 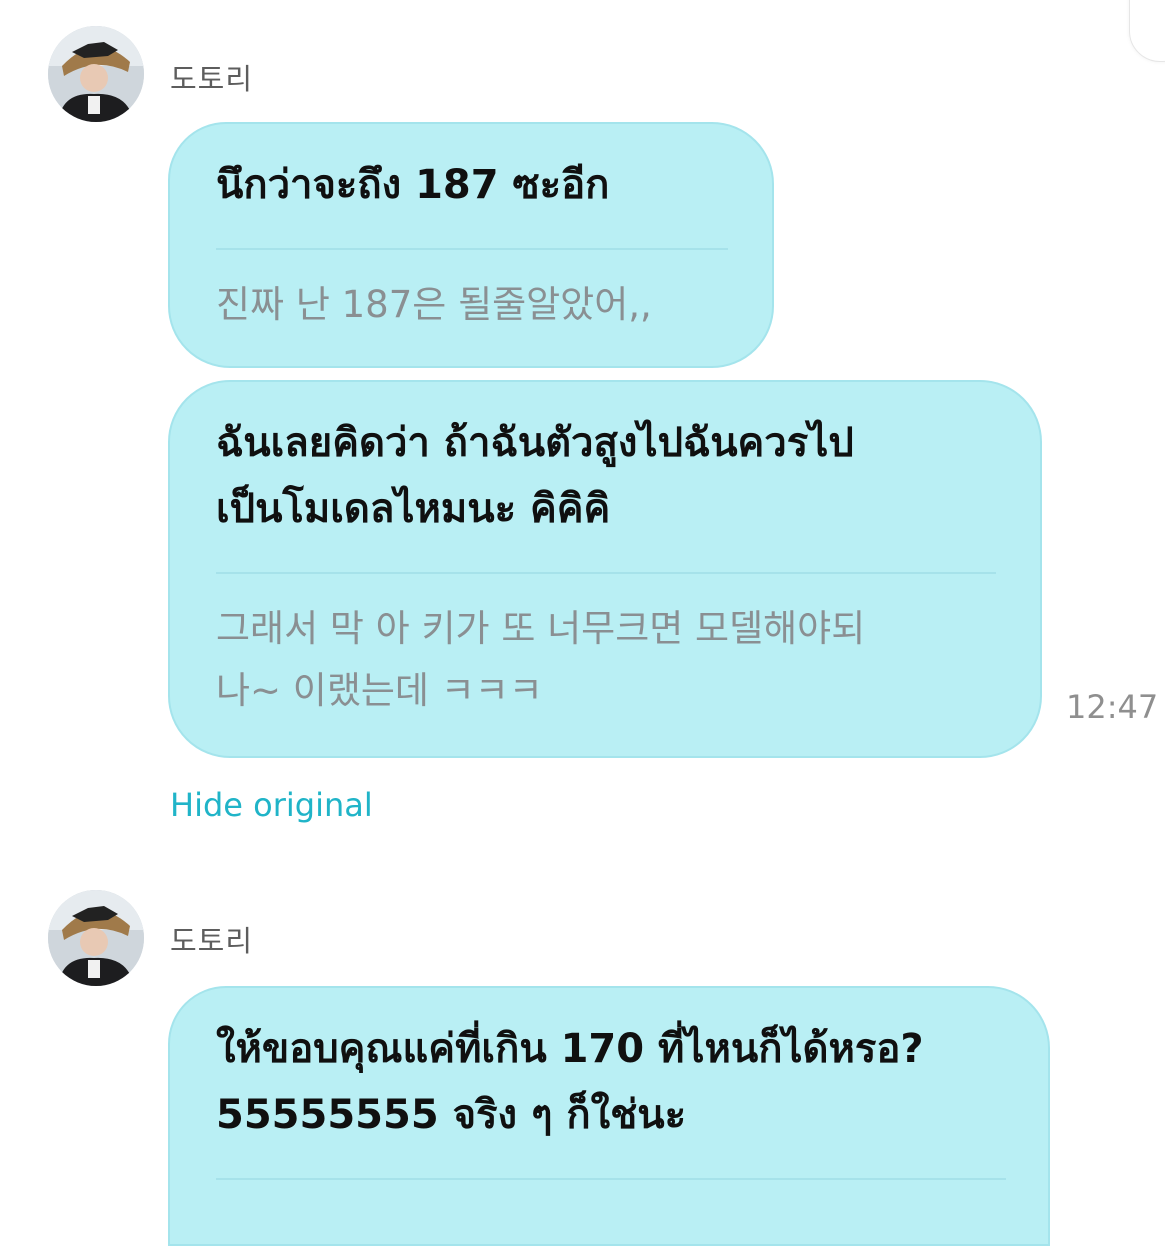 I want to click on translated-text: ฉันเลยคิดว่า ถ้าฉันตัวสูงไปฉันควรไป, so click(x=535, y=443).